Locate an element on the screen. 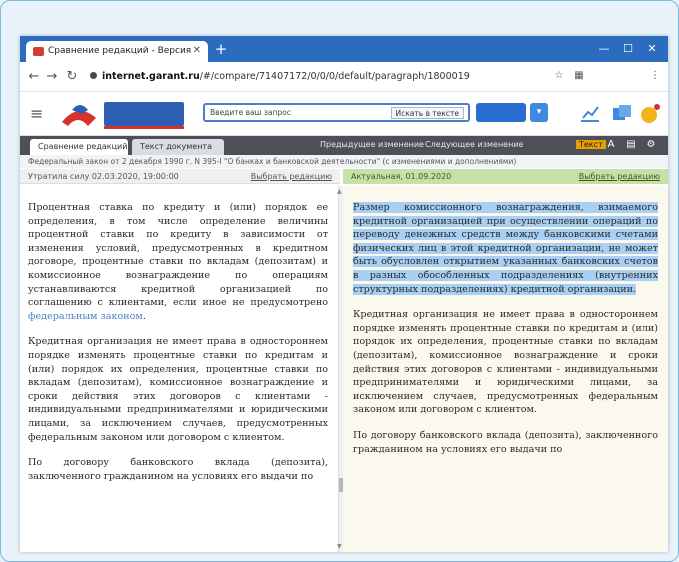 The image size is (679, 562). favicon-icon is located at coordinates (38, 51).